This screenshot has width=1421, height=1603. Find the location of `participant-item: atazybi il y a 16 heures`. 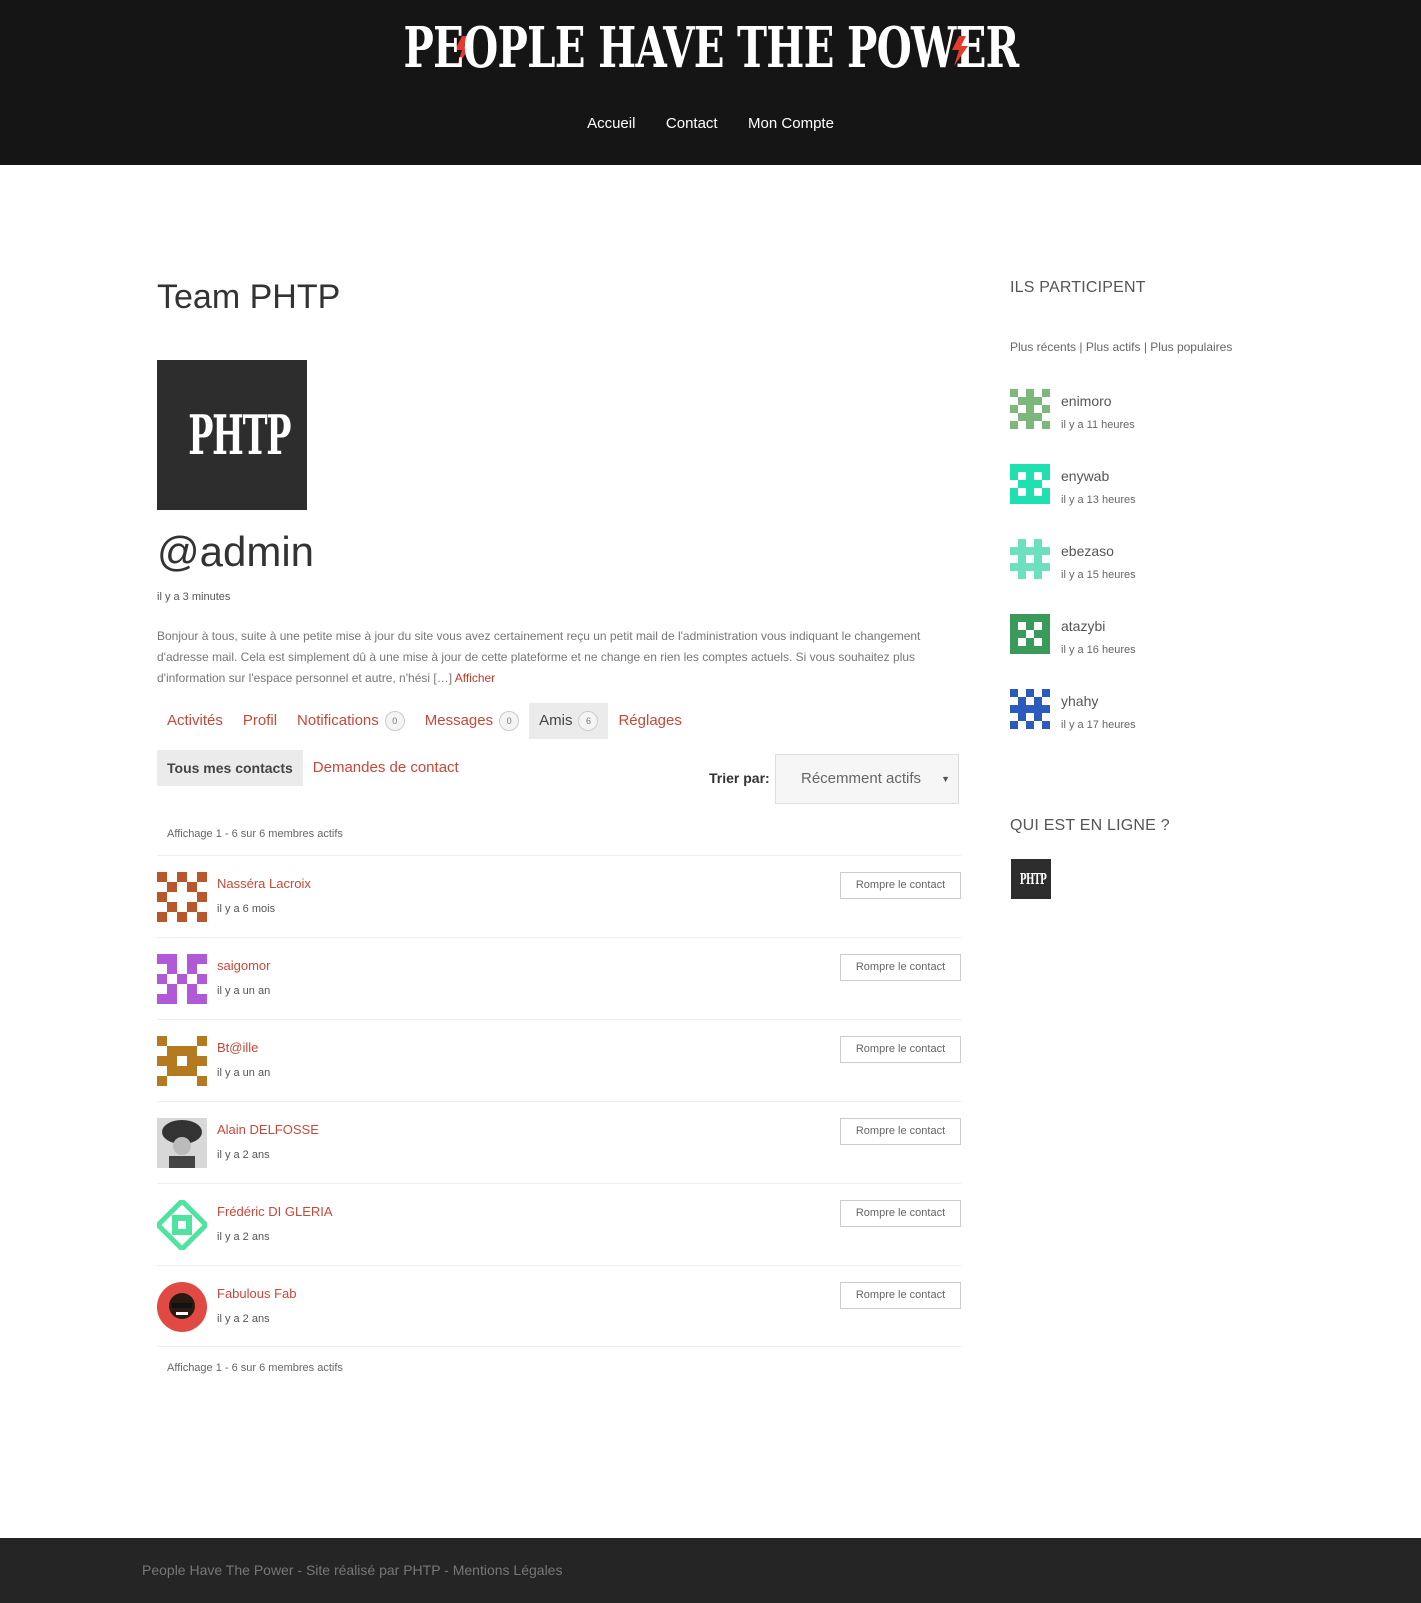

participant-item: atazybi il y a 16 heures is located at coordinates (1160, 635).